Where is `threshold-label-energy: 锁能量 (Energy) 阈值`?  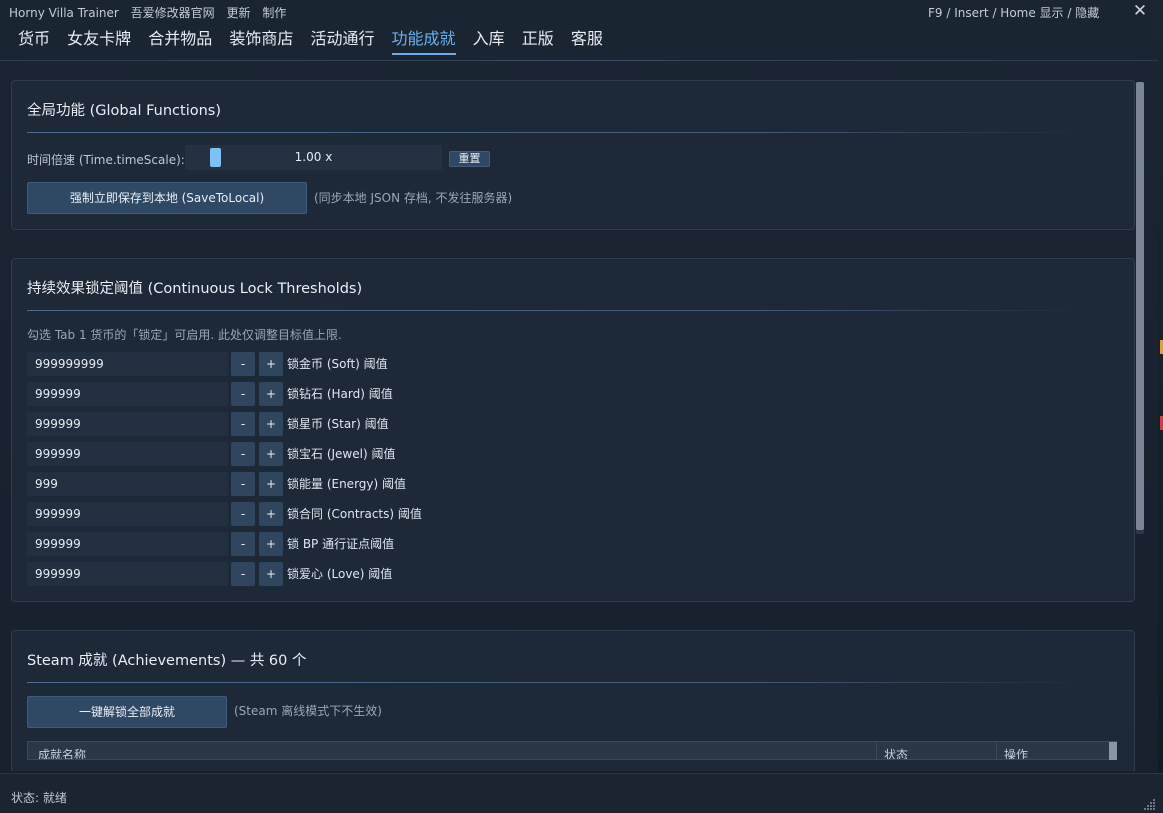 threshold-label-energy: 锁能量 (Energy) 阈值 is located at coordinates (347, 484).